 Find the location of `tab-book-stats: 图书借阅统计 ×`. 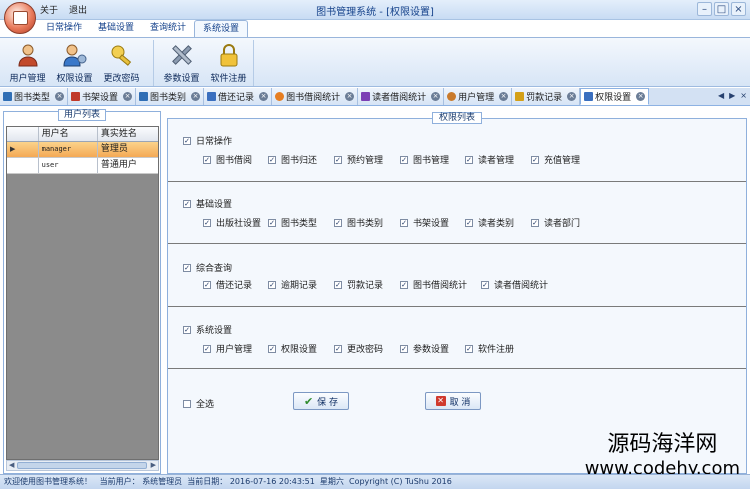

tab-book-stats: 图书借阅统计 × is located at coordinates (315, 96).